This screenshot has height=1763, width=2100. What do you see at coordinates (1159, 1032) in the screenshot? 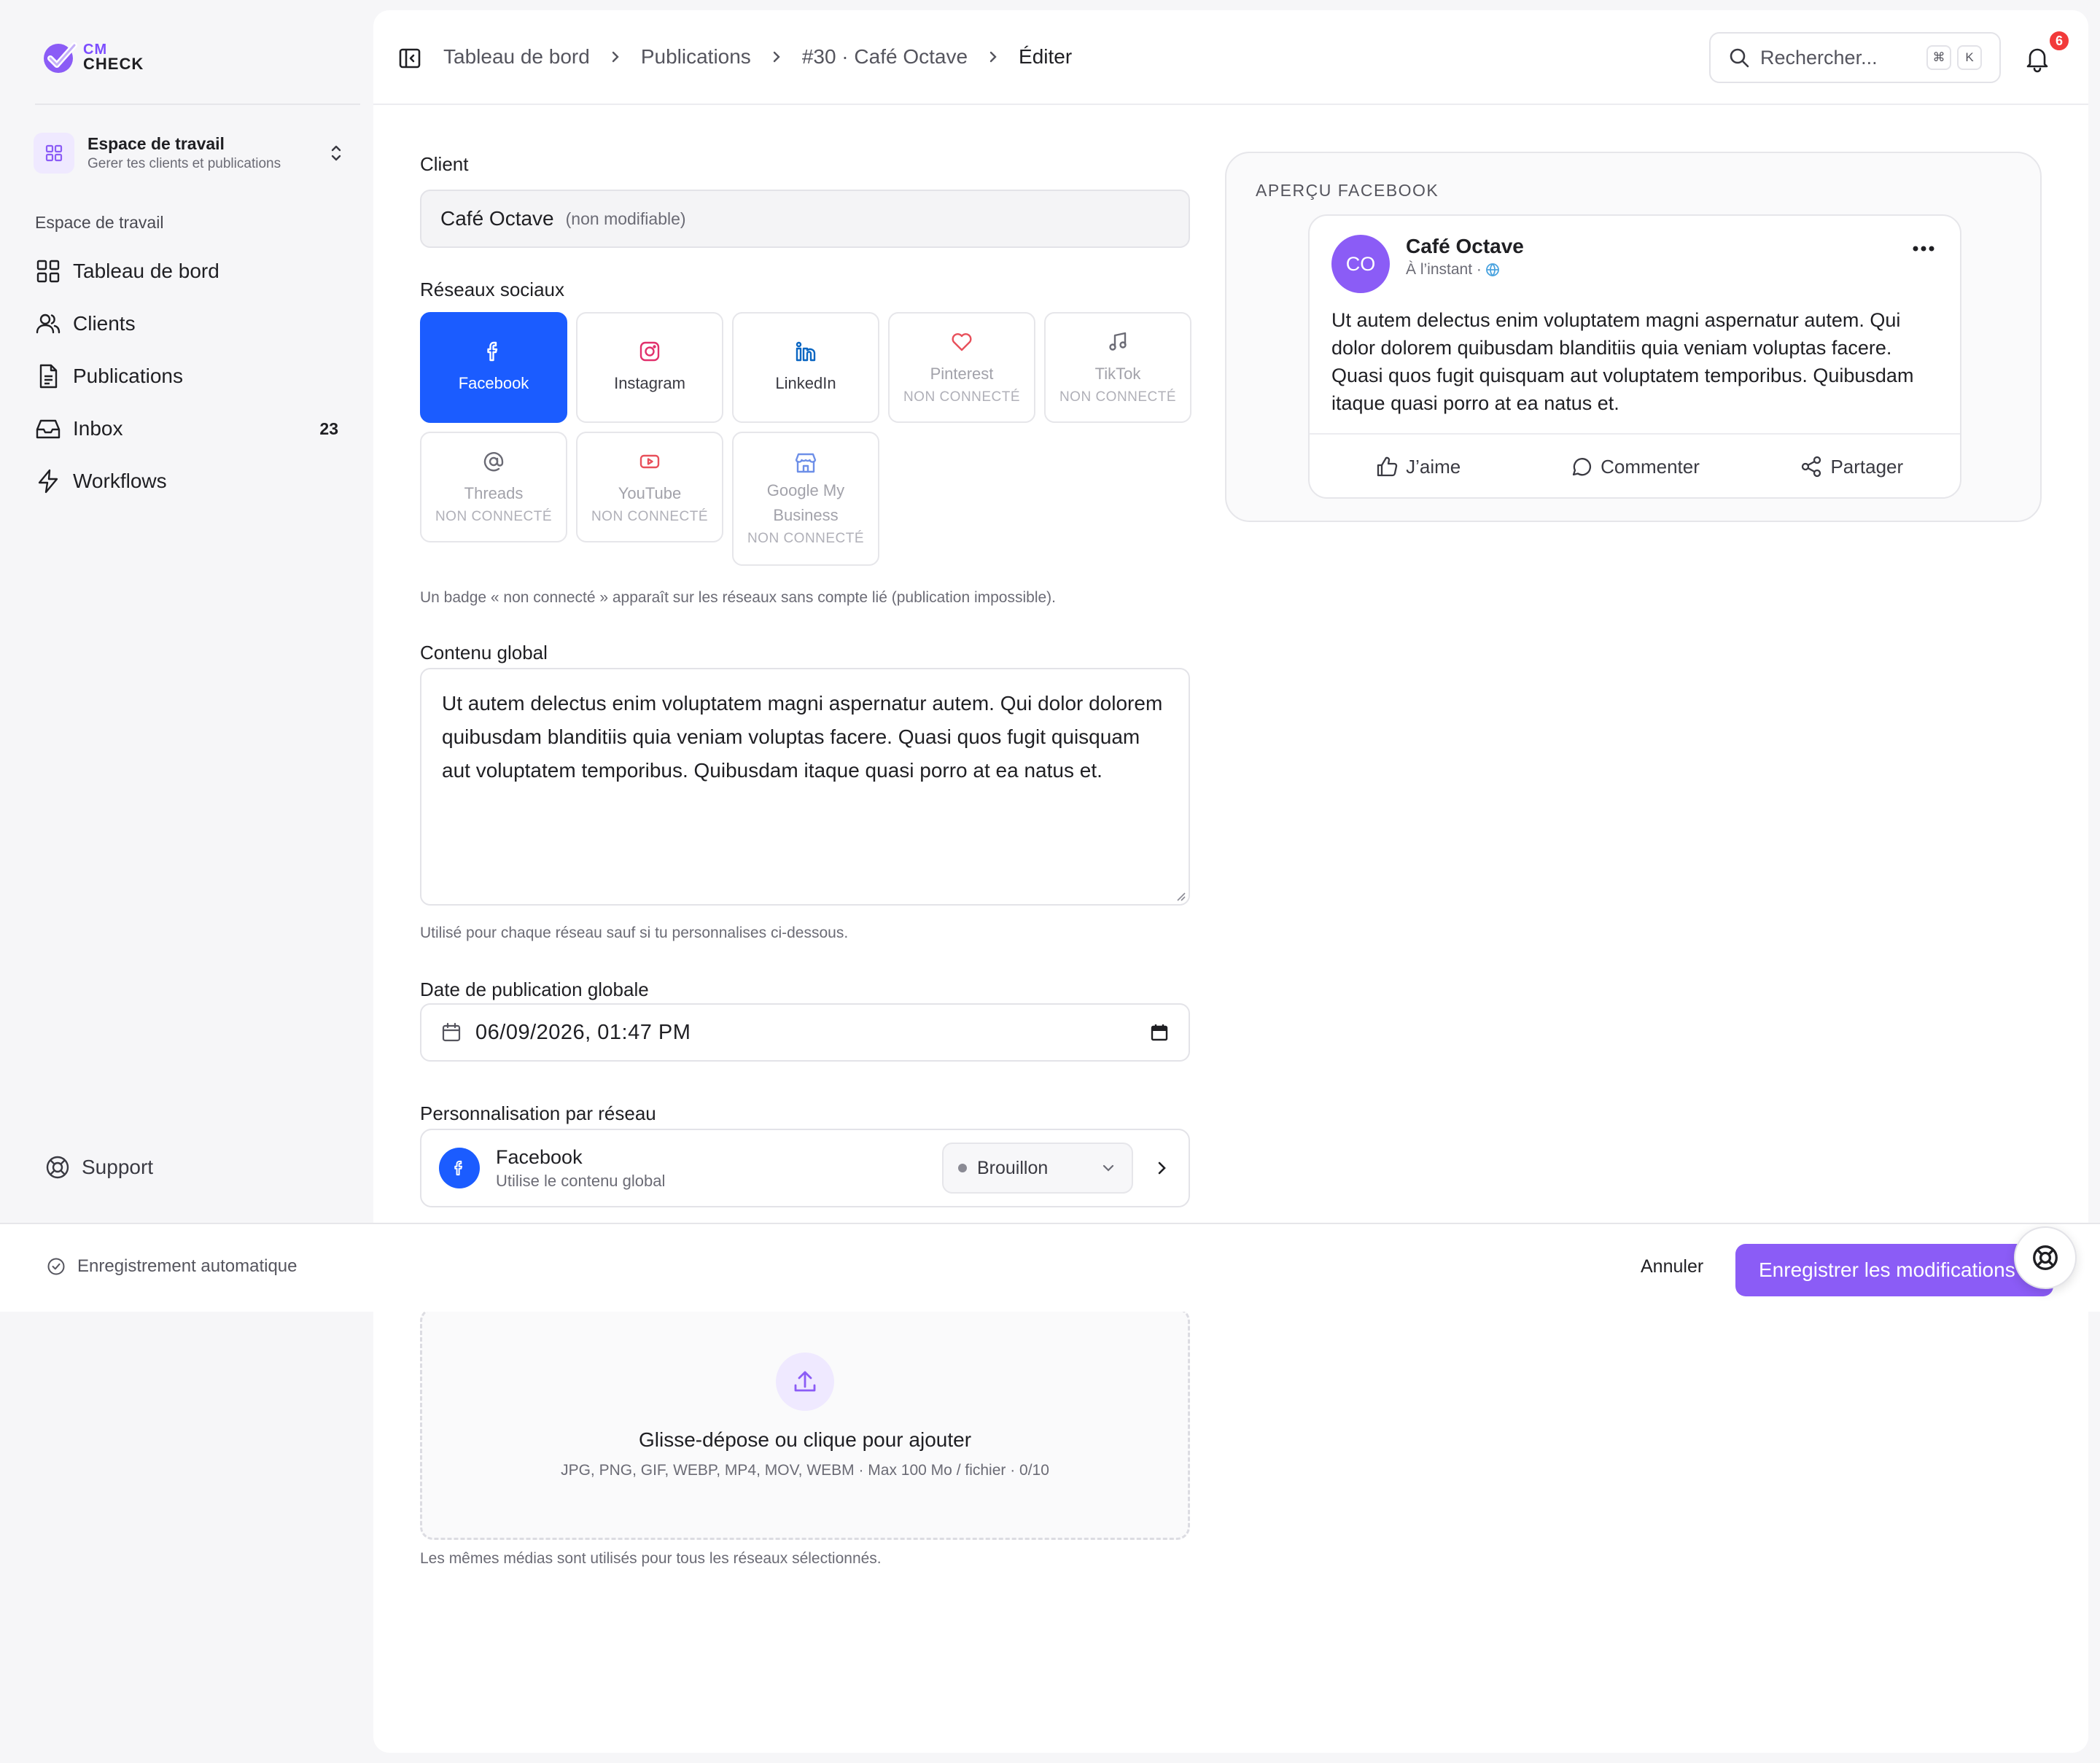
I see `calendar-picker-icon` at bounding box center [1159, 1032].